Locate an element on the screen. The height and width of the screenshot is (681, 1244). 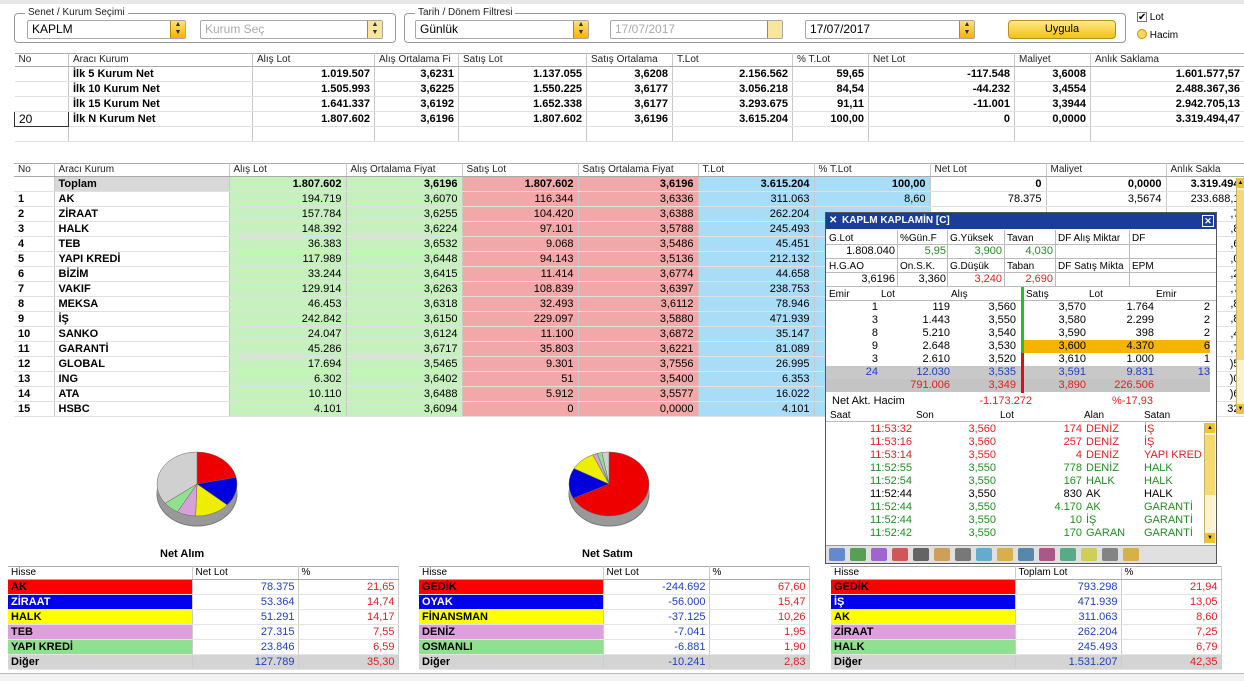
table-row: OYAK -56.000 15,47 is located at coordinates (614, 602).